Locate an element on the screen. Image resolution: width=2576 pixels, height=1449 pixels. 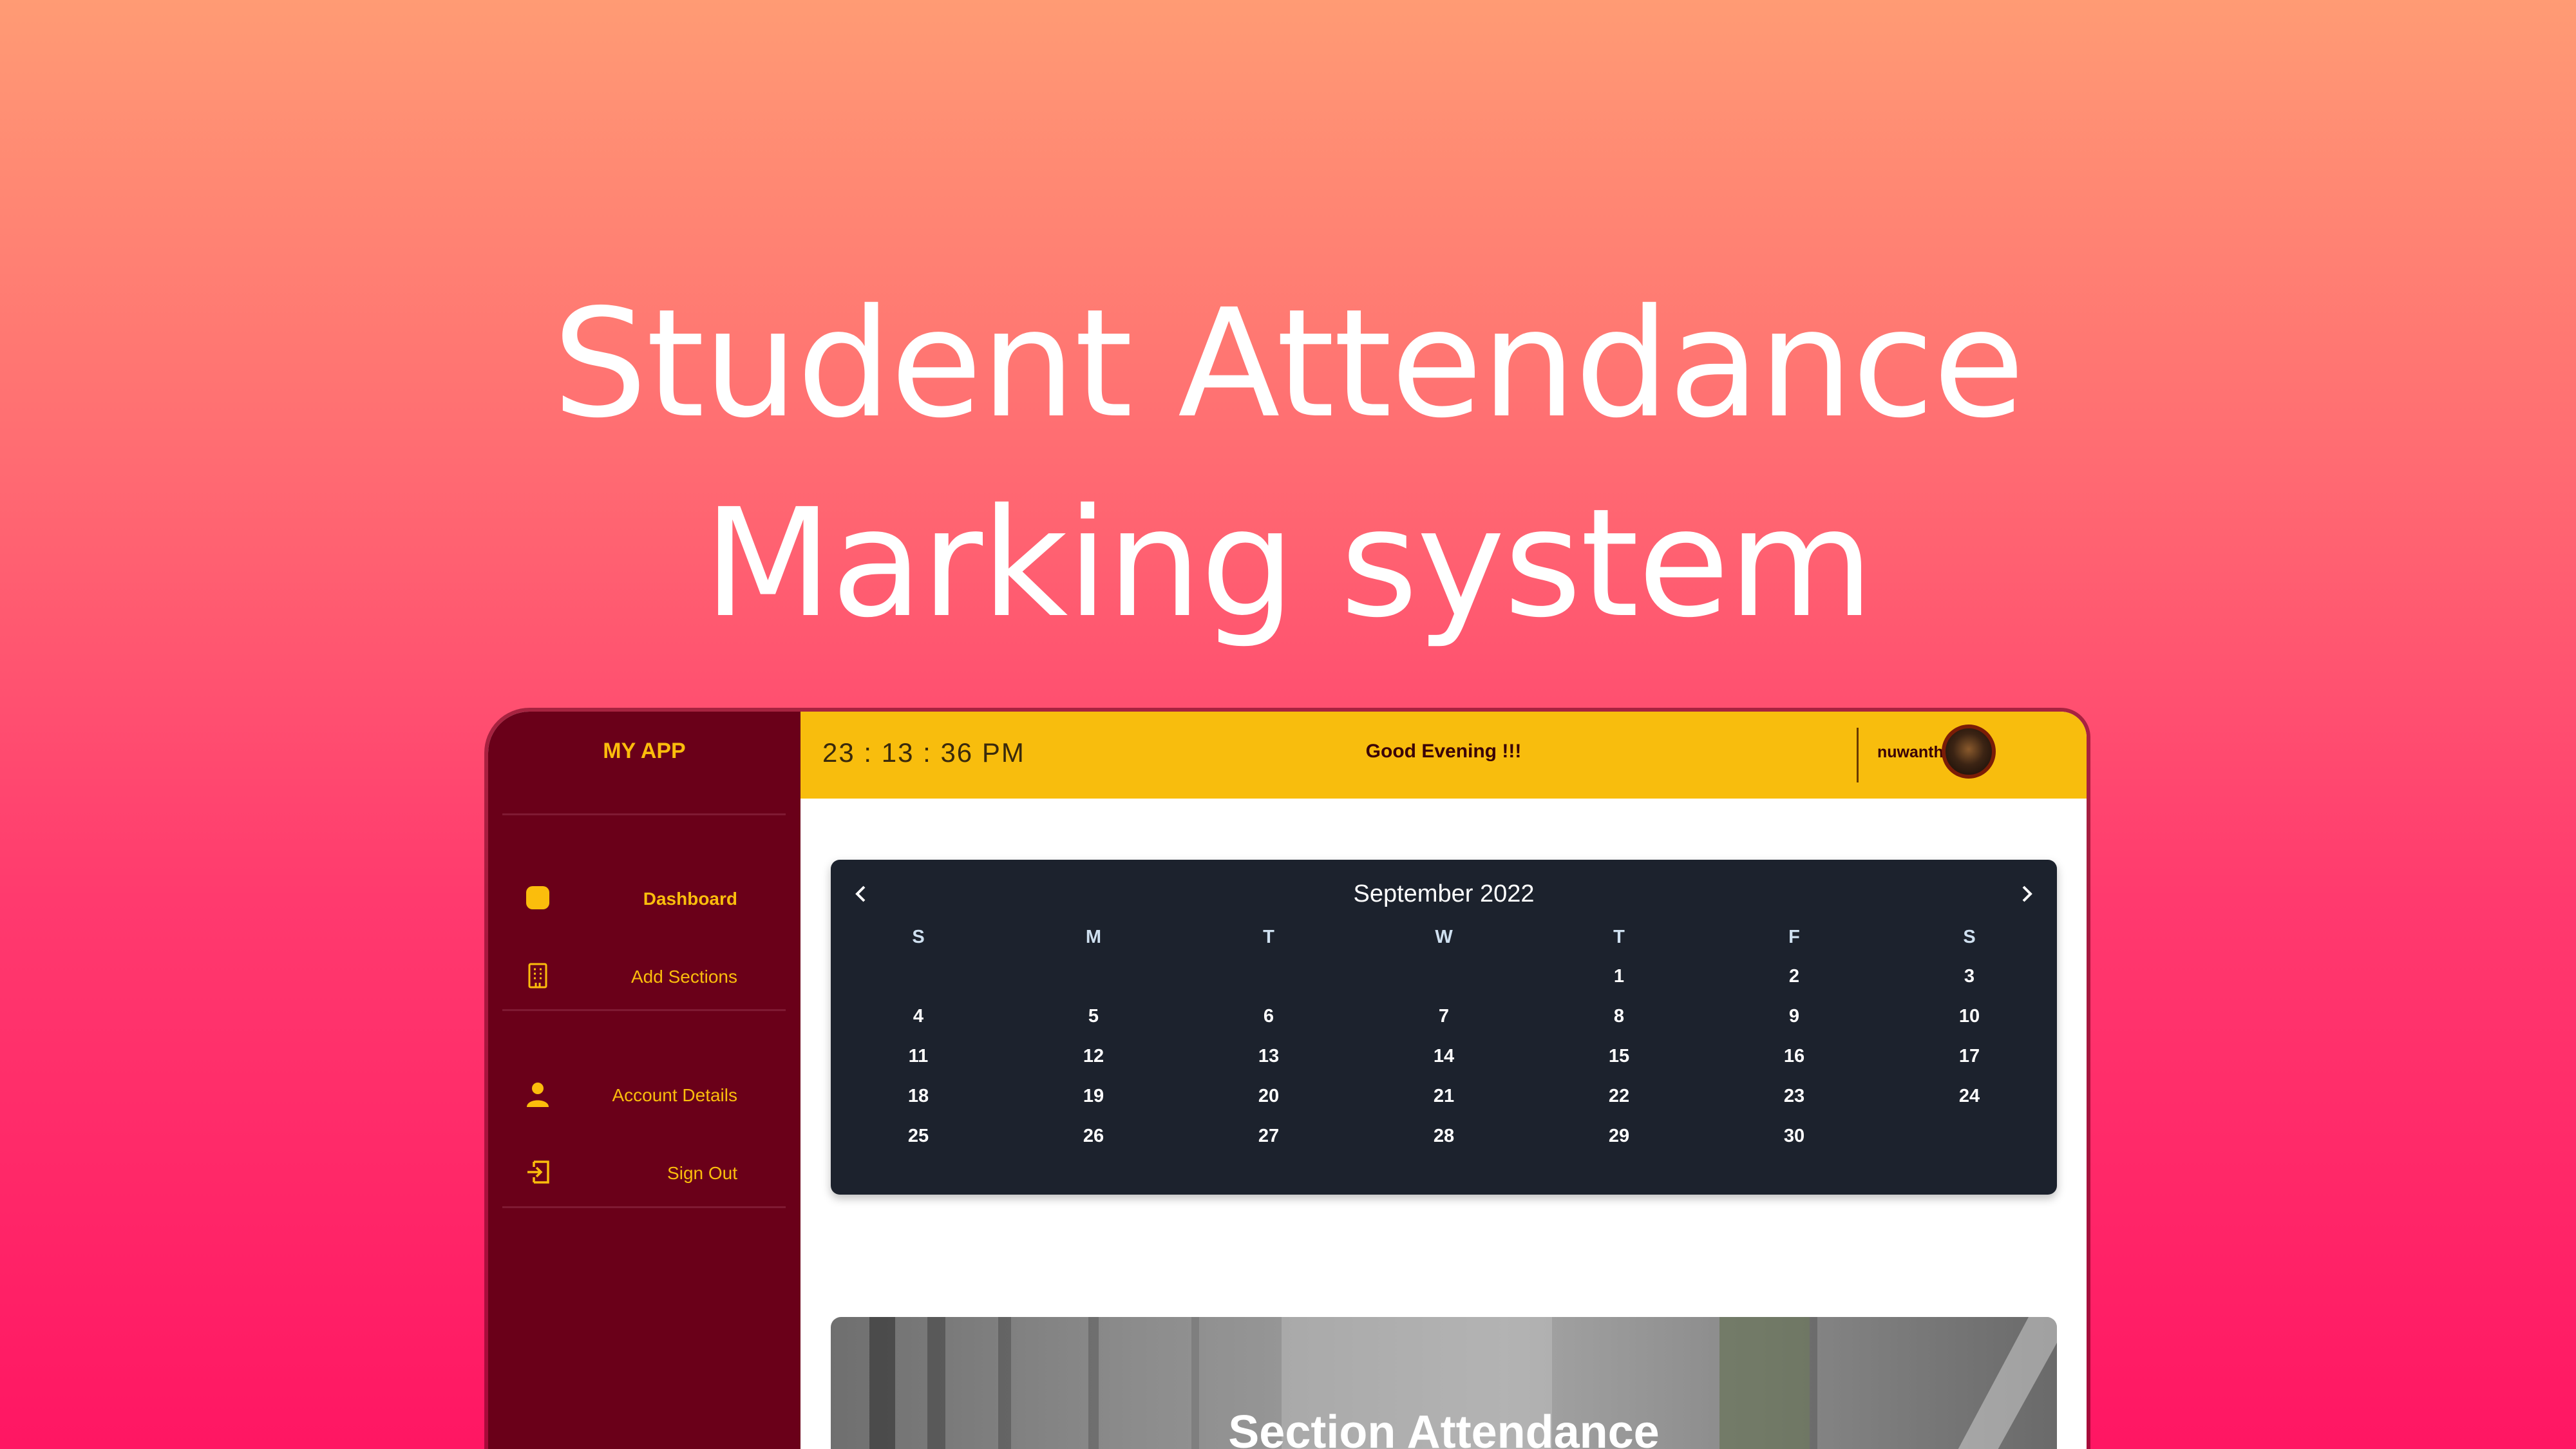
calendar-day: 8 is located at coordinates (1619, 1016).